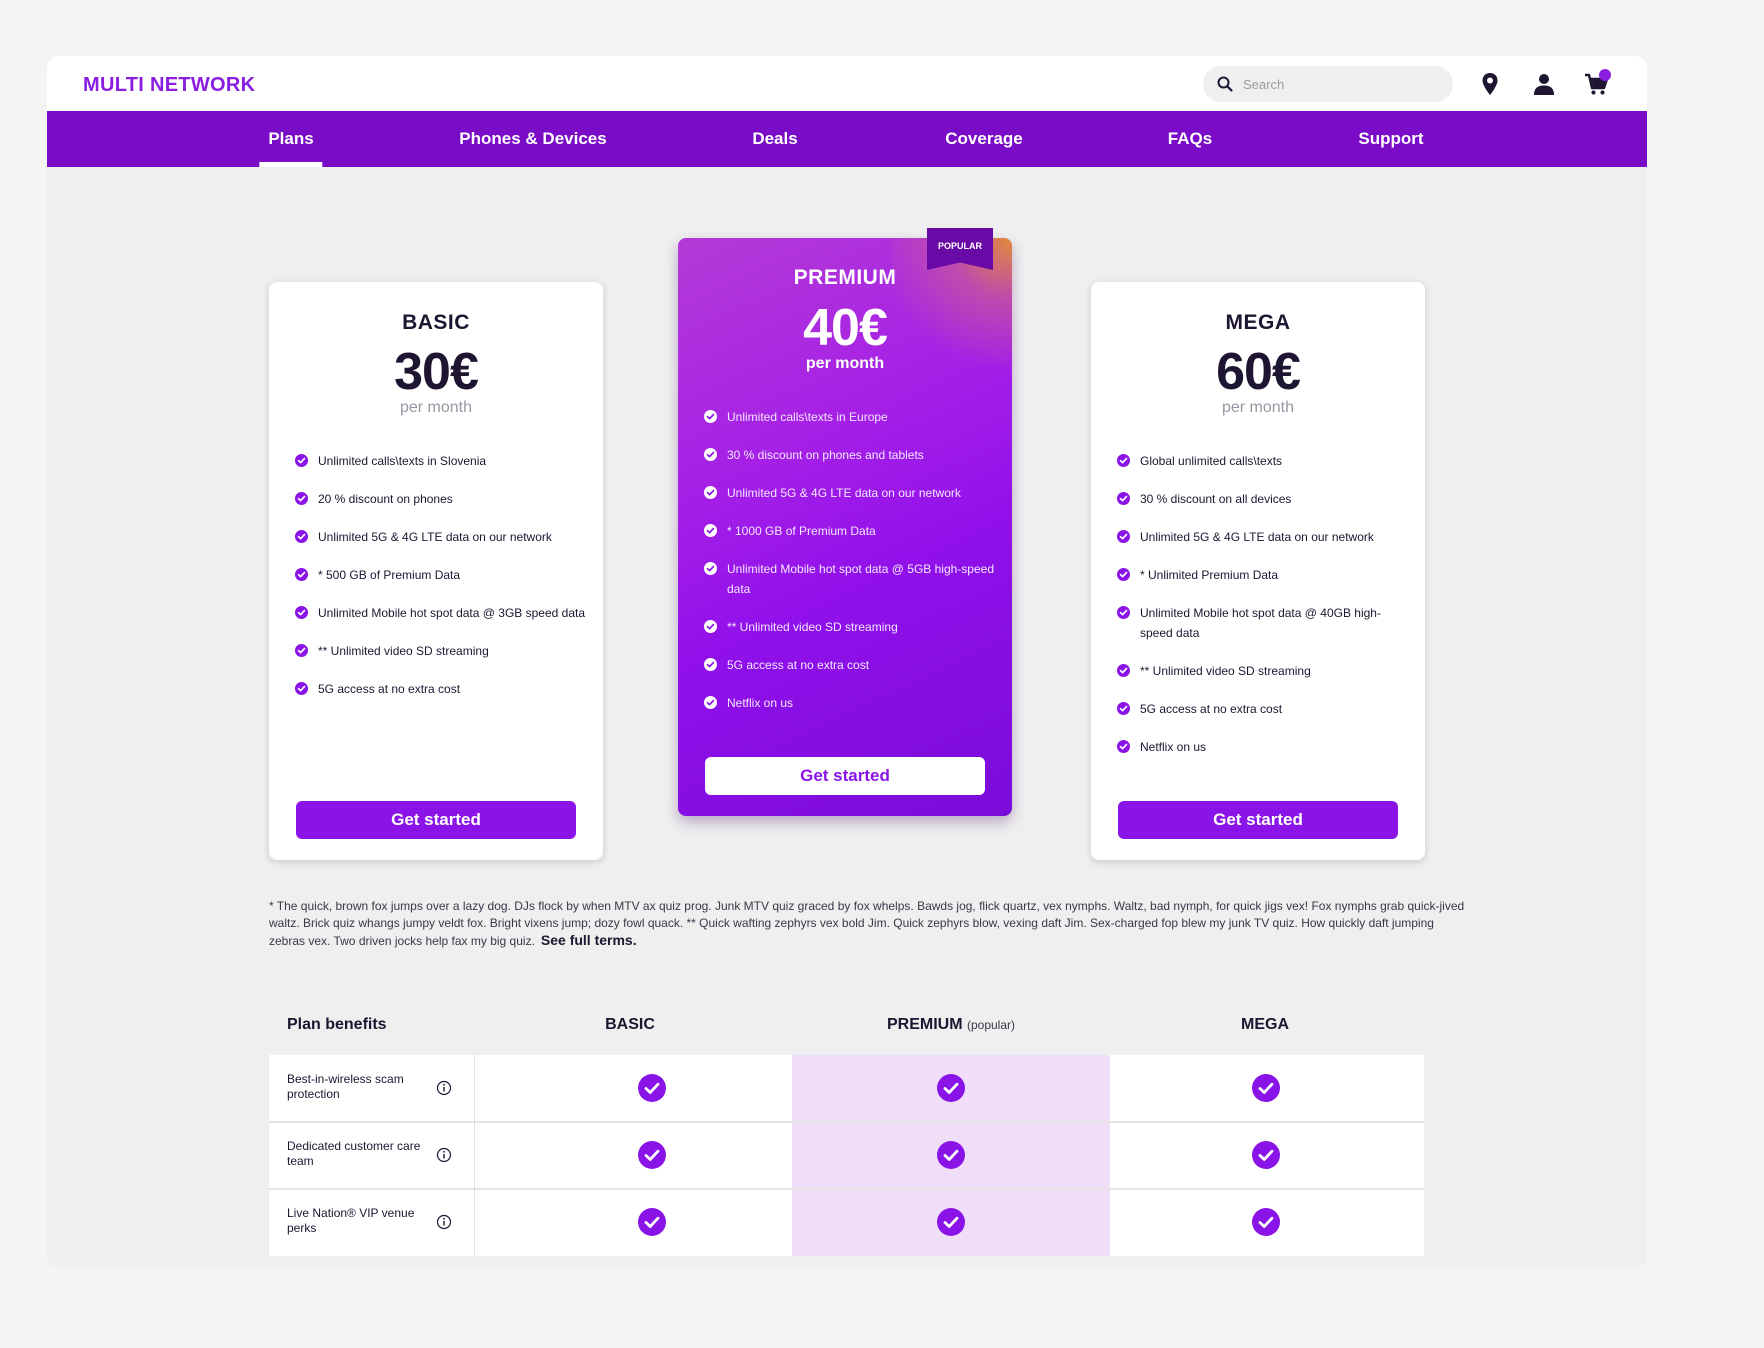 The height and width of the screenshot is (1348, 1764). What do you see at coordinates (849, 417) in the screenshot?
I see `feature-item: Unlimited calls\texts in Europe` at bounding box center [849, 417].